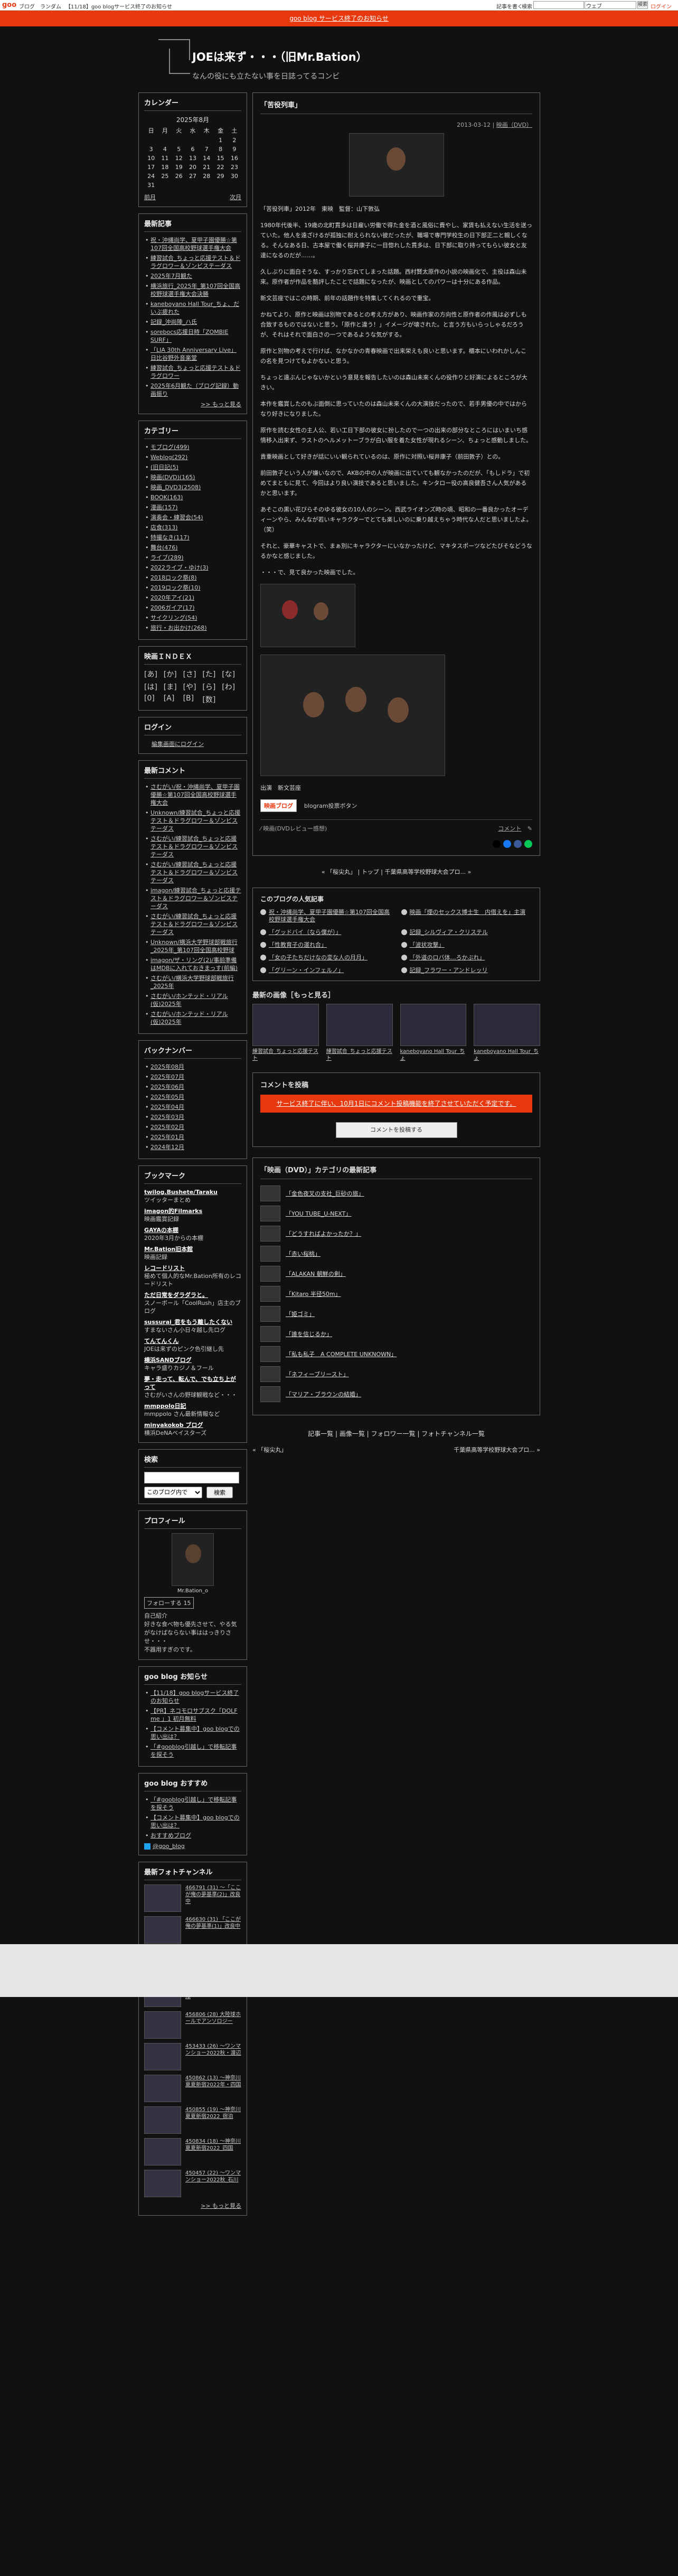 The image size is (678, 2576). Describe the element at coordinates (235, 197) in the screenshot. I see `calendar-next-link: 次月` at that location.